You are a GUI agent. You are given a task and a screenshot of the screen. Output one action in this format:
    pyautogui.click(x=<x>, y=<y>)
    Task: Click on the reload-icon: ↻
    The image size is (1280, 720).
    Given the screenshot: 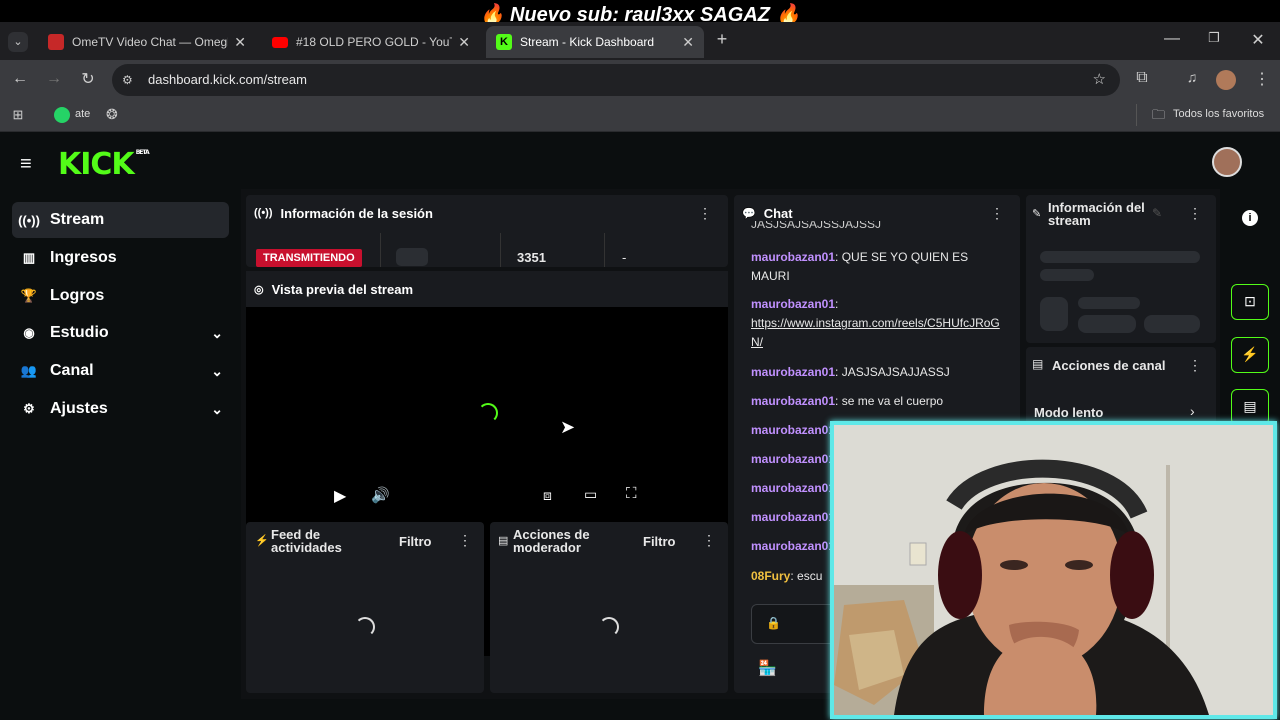 What is the action you would take?
    pyautogui.click(x=88, y=79)
    